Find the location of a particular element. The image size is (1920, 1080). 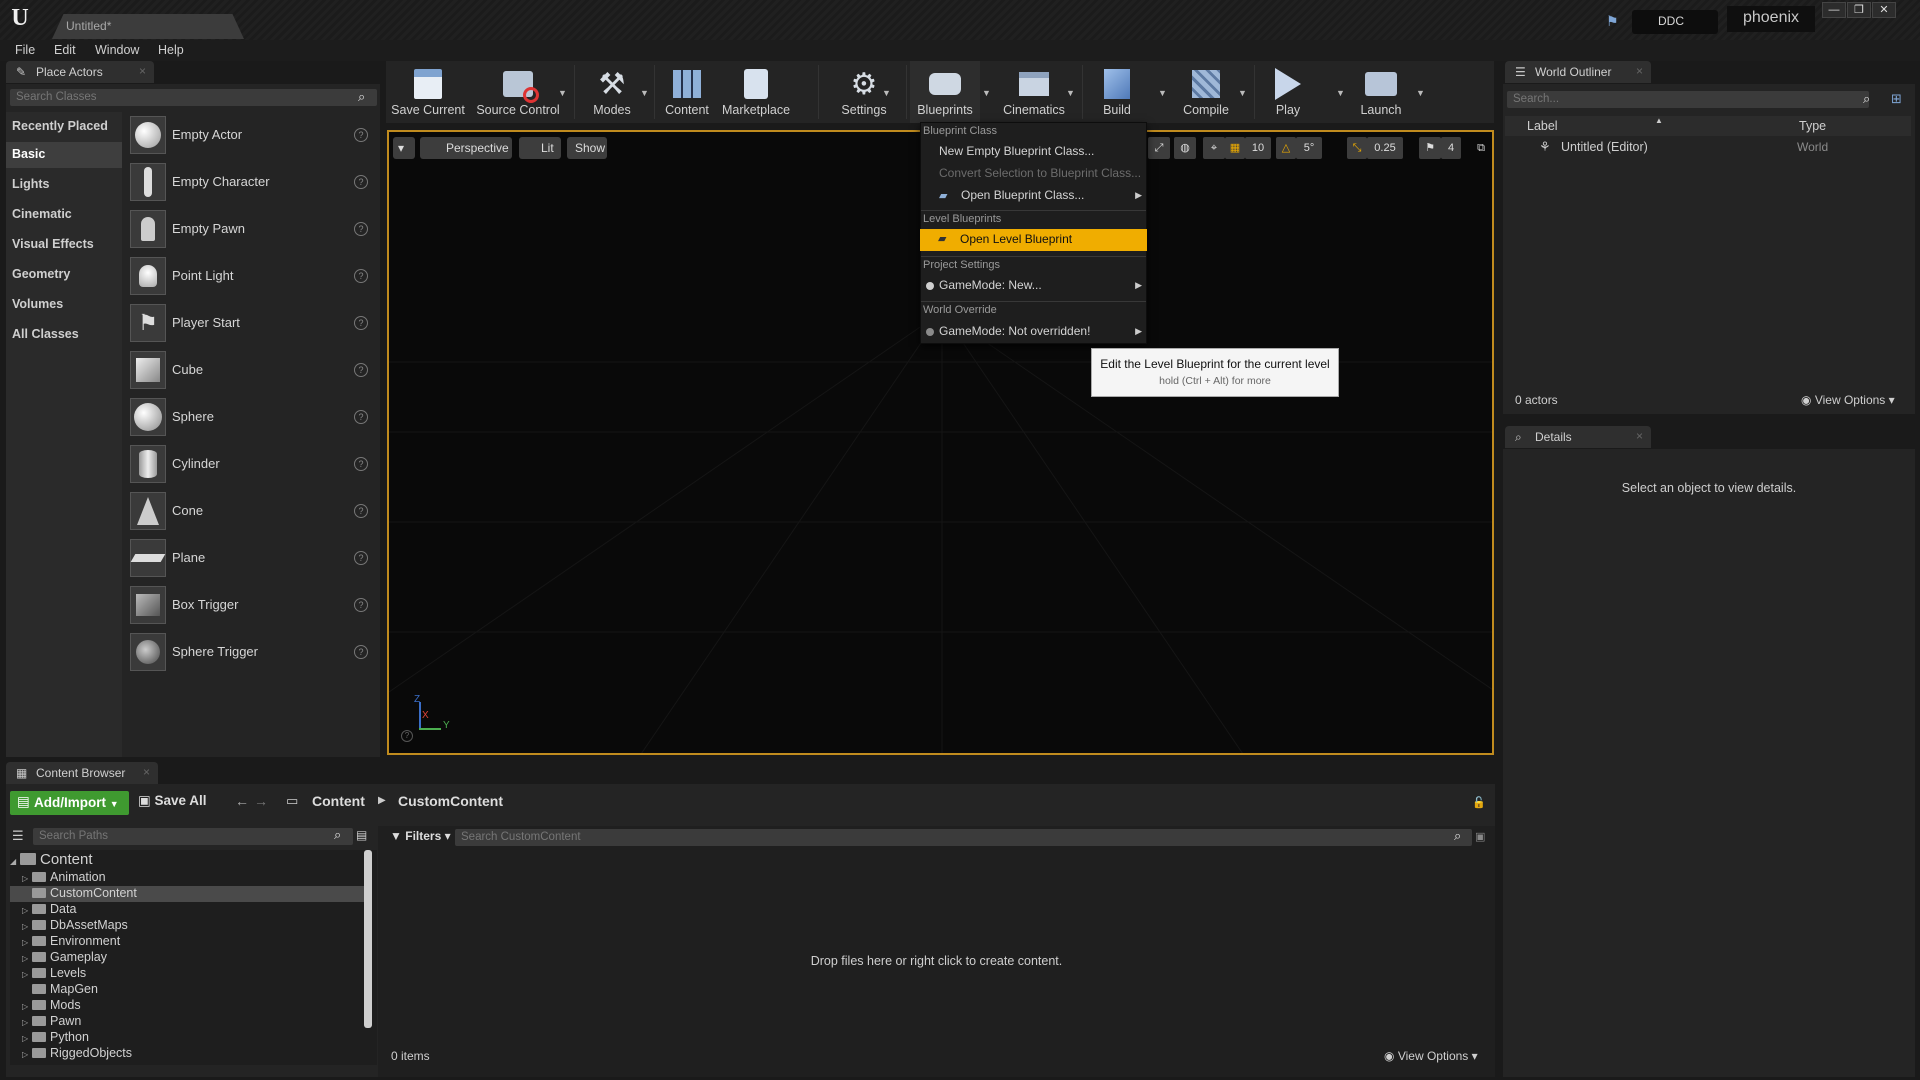

cinematics-button: Cinematics is located at coordinates (1034, 92).